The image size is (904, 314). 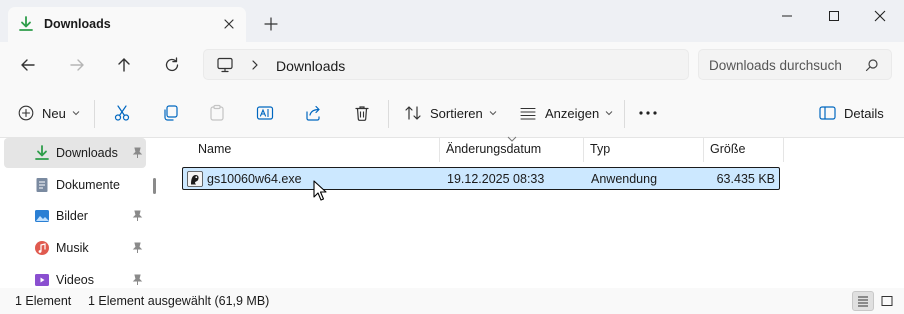 I want to click on address-bar: Downloads, so click(x=452, y=65).